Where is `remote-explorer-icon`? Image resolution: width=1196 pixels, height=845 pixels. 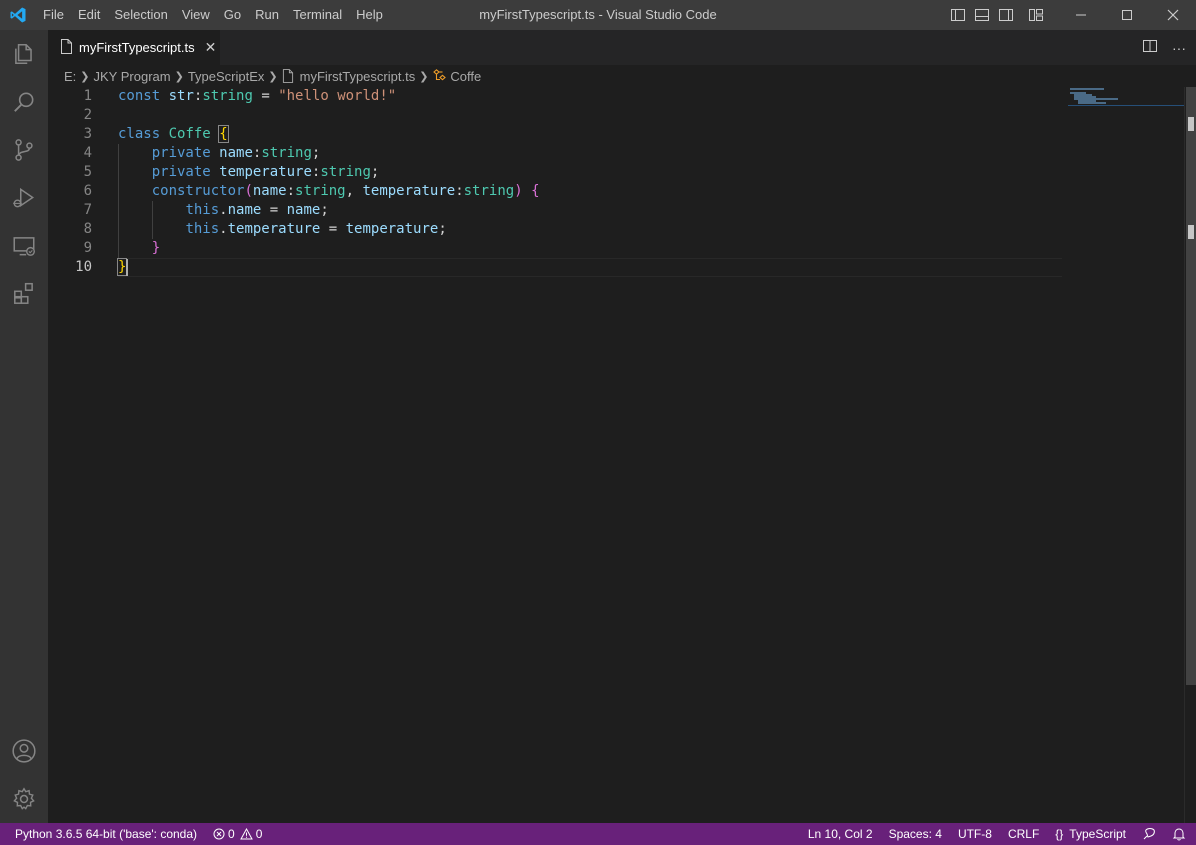
remote-explorer-icon is located at coordinates (24, 246).